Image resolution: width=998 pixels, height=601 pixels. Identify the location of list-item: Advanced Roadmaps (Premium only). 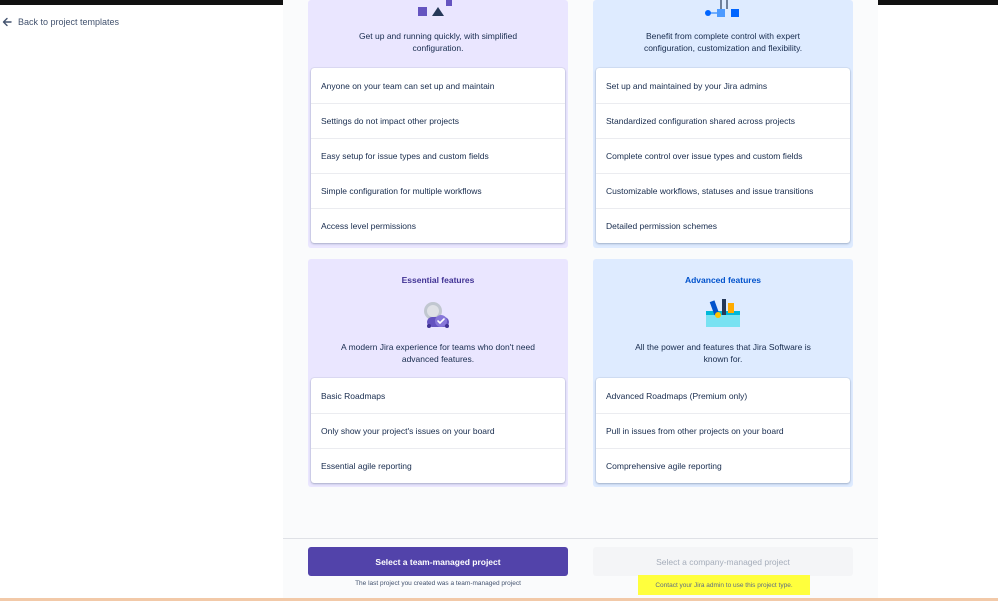
(677, 395).